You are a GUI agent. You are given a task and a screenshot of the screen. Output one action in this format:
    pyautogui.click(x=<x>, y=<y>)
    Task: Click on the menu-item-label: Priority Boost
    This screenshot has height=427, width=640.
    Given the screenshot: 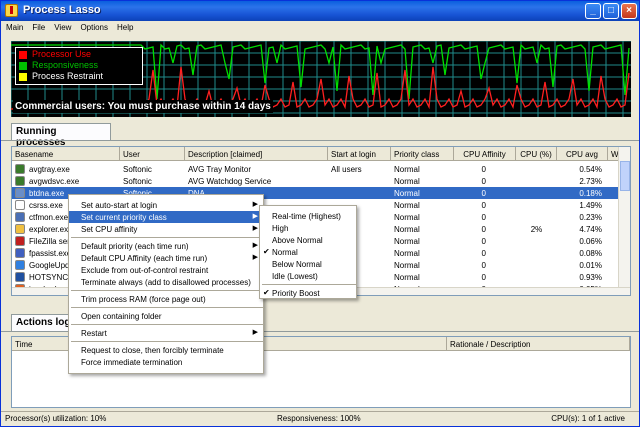 What is the action you would take?
    pyautogui.click(x=296, y=293)
    